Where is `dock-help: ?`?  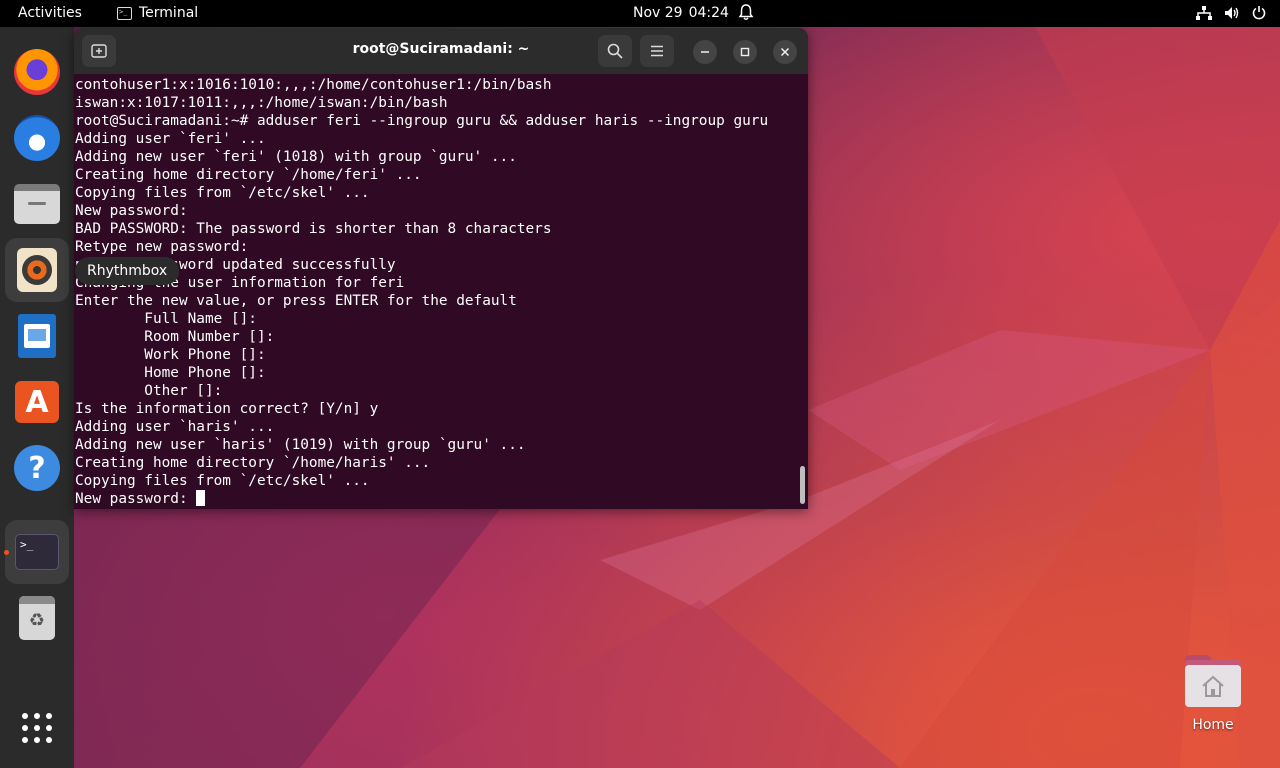
dock-help: ? is located at coordinates (37, 468).